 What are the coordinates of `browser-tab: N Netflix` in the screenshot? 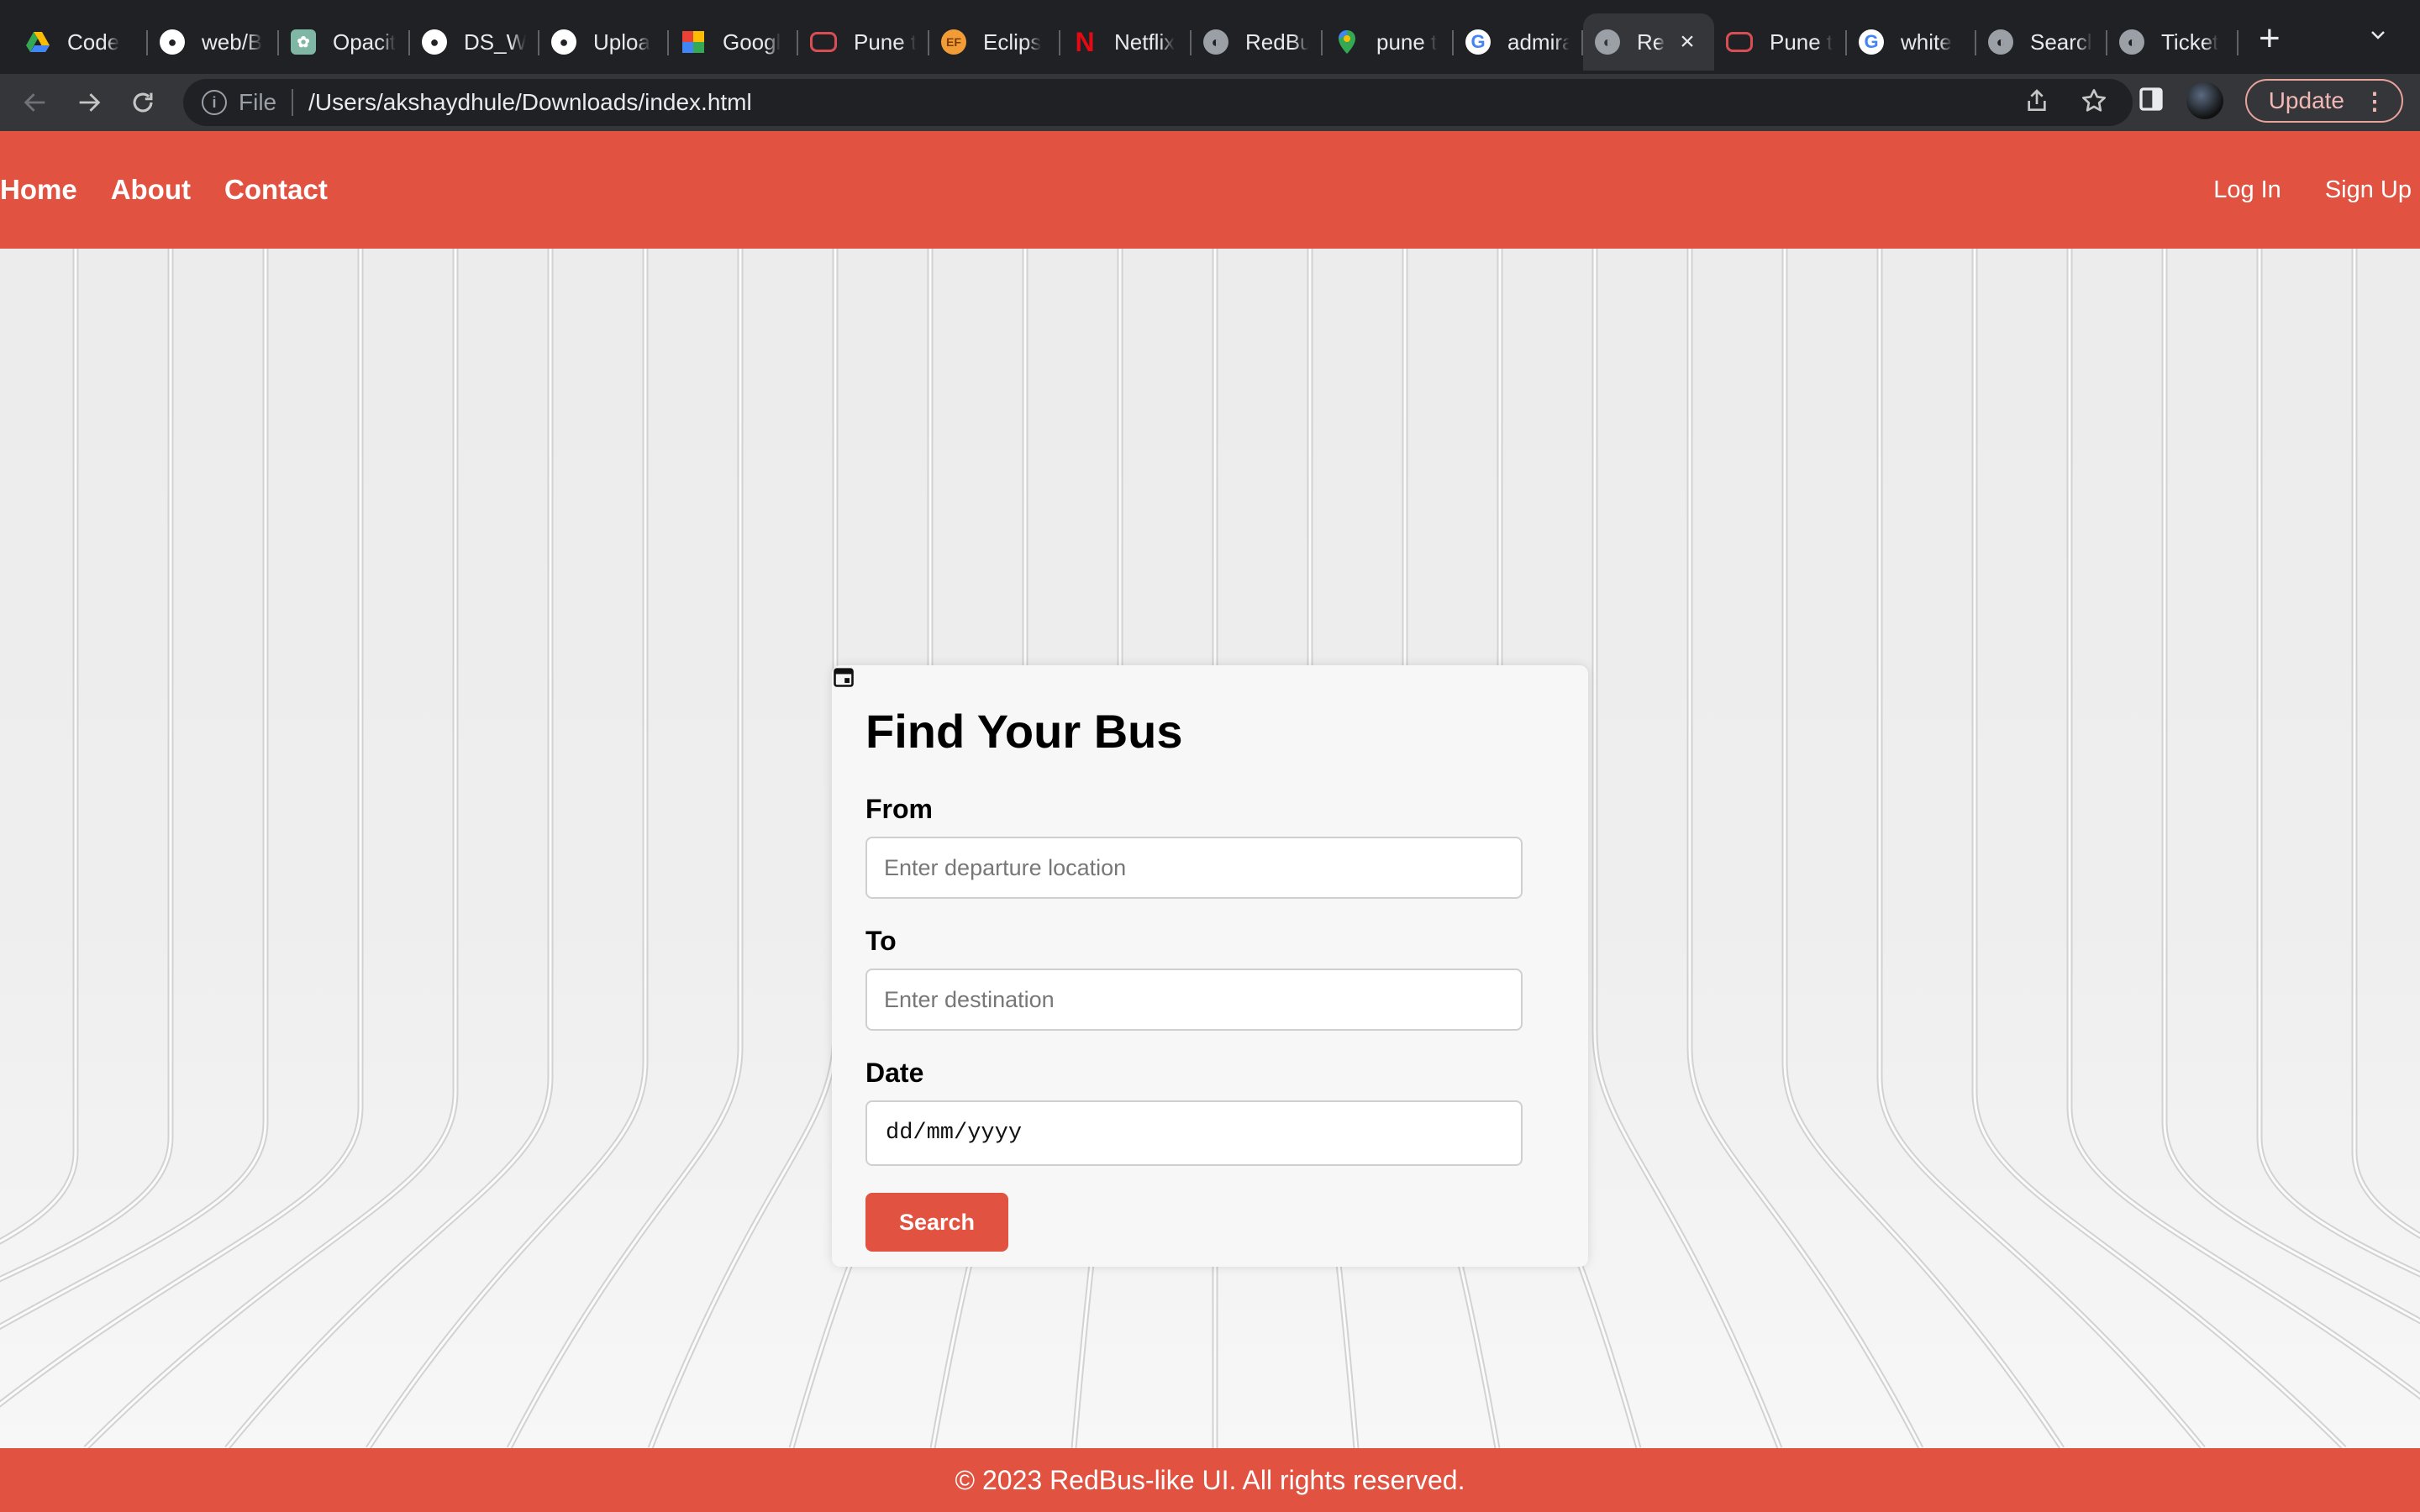 It's located at (1126, 42).